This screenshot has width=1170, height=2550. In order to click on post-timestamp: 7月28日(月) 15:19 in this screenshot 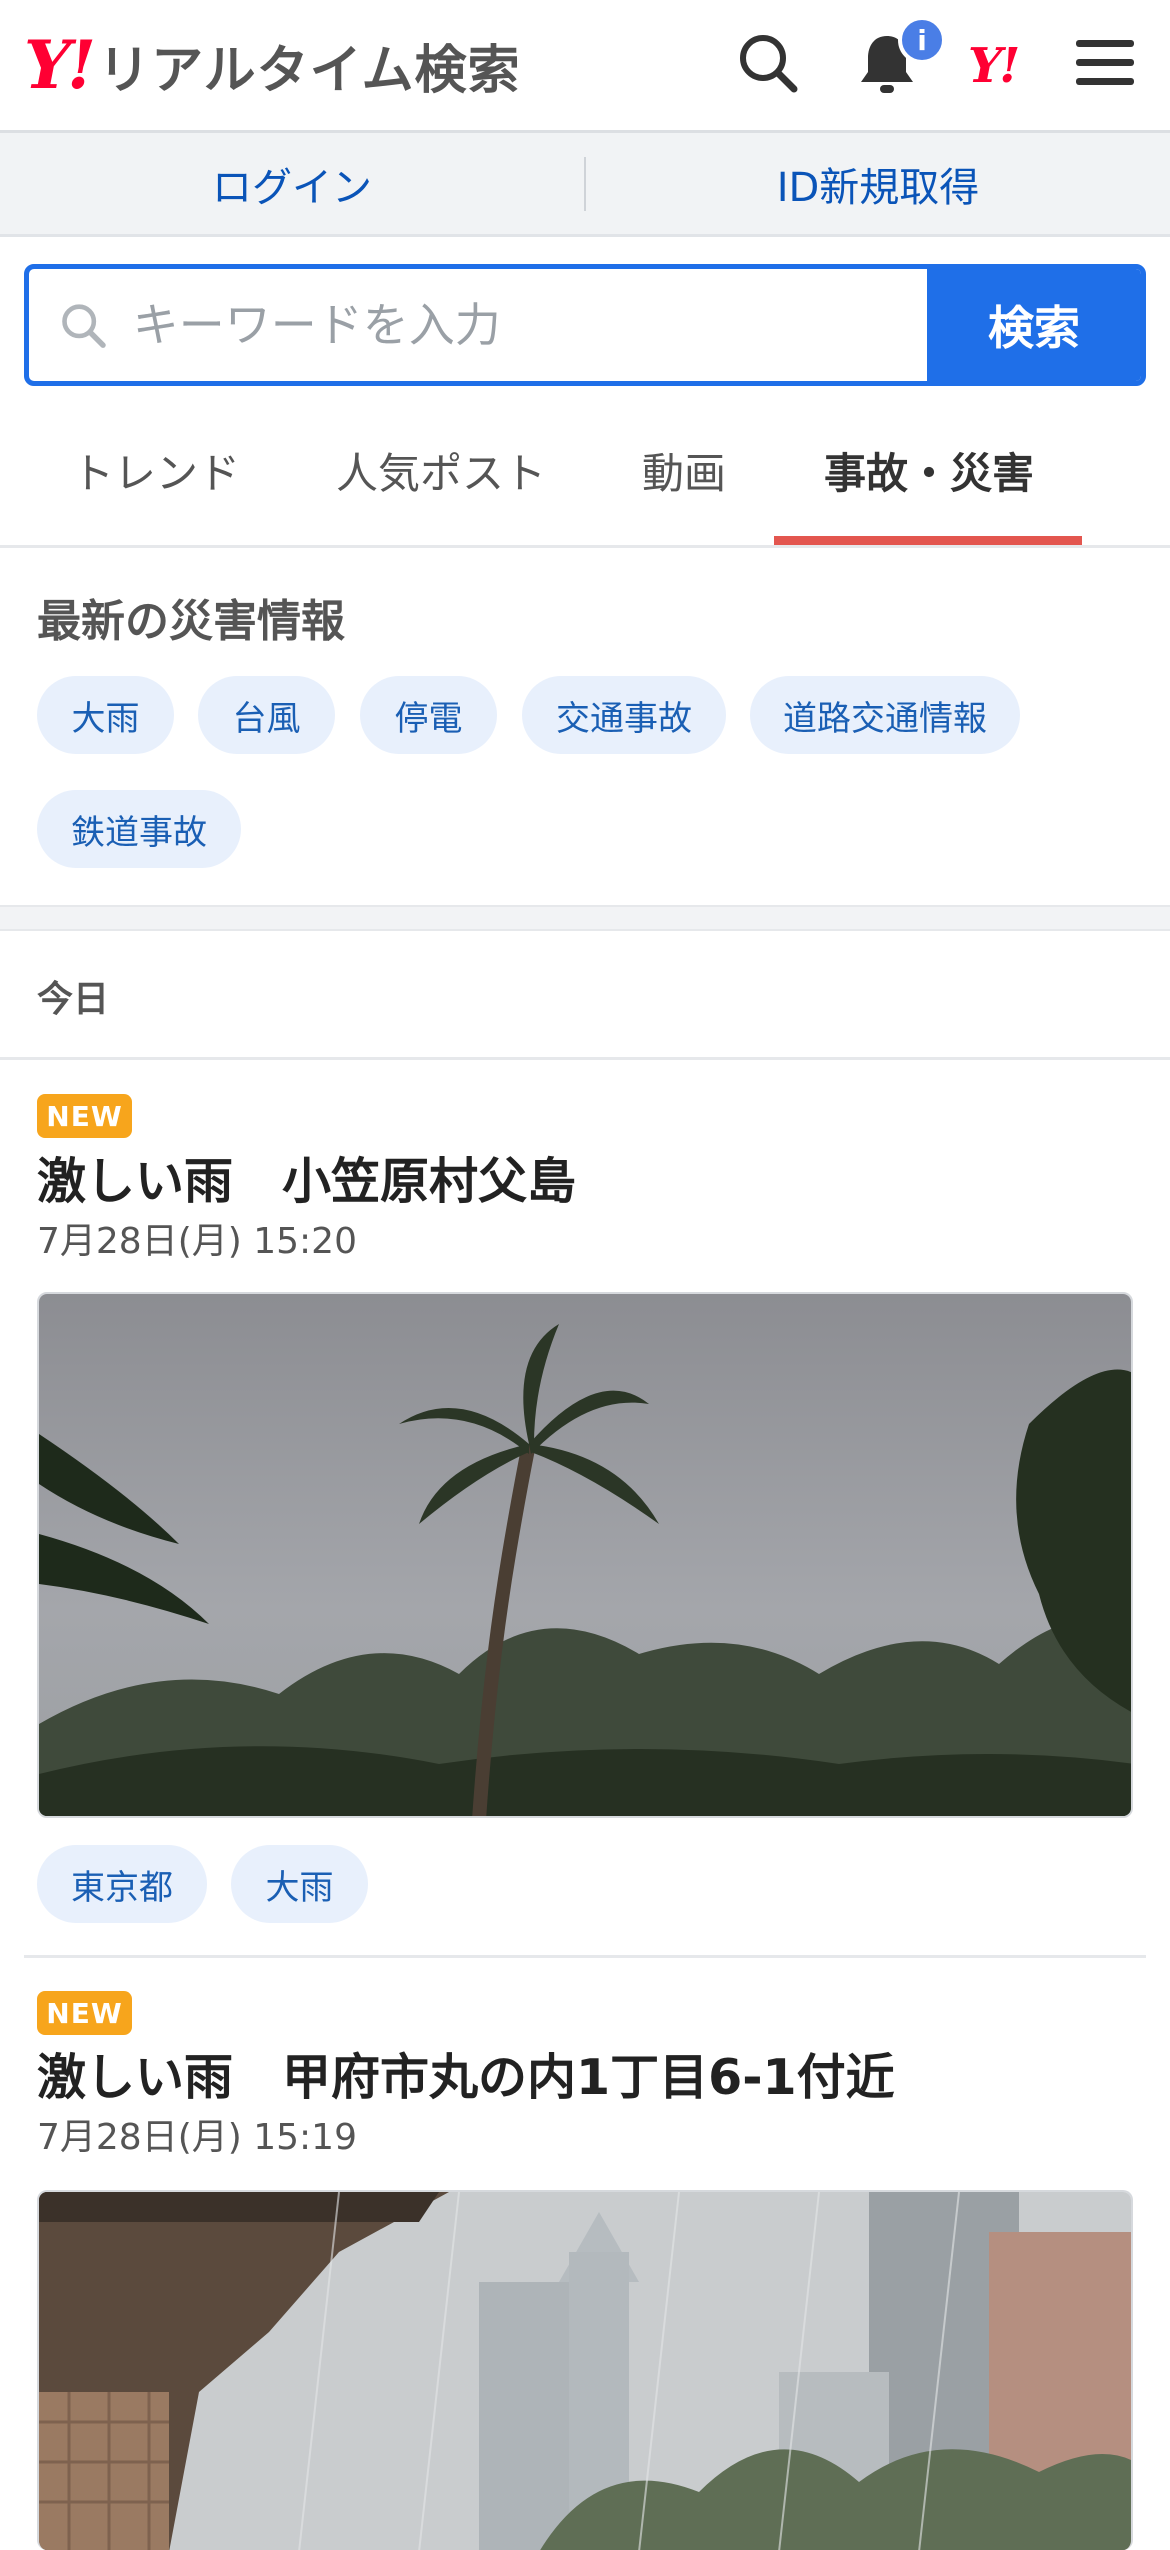, I will do `click(197, 2137)`.